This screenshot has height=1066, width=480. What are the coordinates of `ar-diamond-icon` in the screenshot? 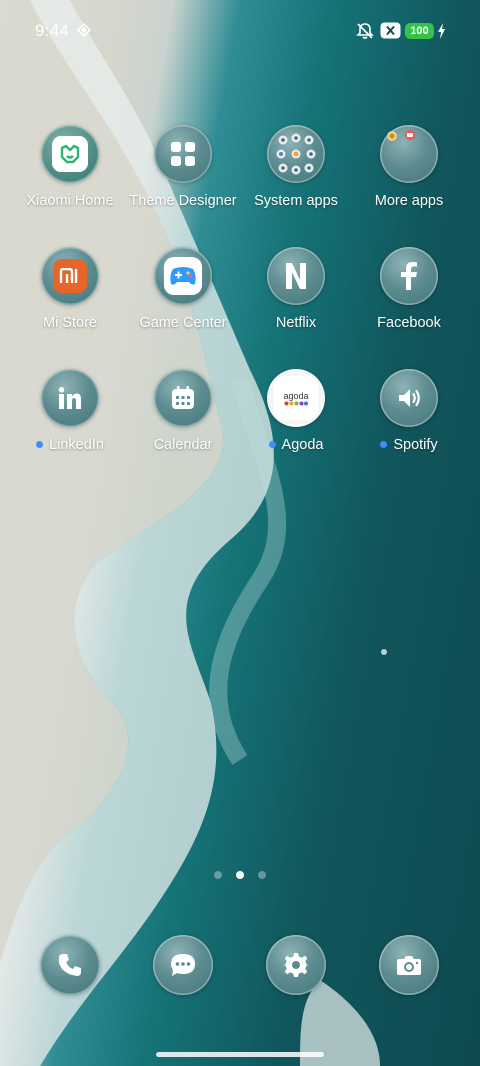 It's located at (84, 30).